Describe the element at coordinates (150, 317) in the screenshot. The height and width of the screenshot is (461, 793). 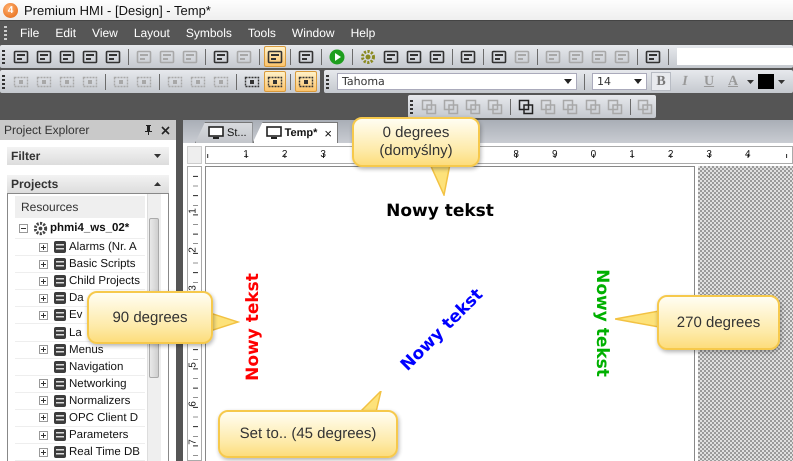
I see `callout-tooltip: 90 degrees` at that location.